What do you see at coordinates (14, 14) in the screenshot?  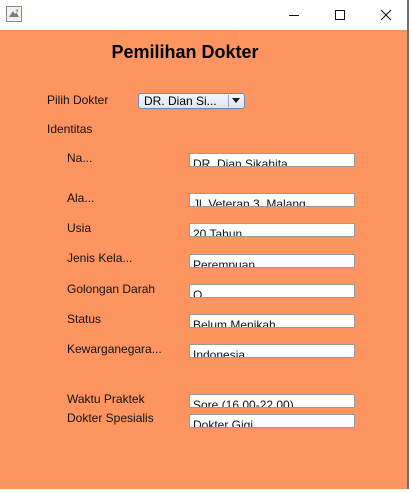 I see `java-app-icon` at bounding box center [14, 14].